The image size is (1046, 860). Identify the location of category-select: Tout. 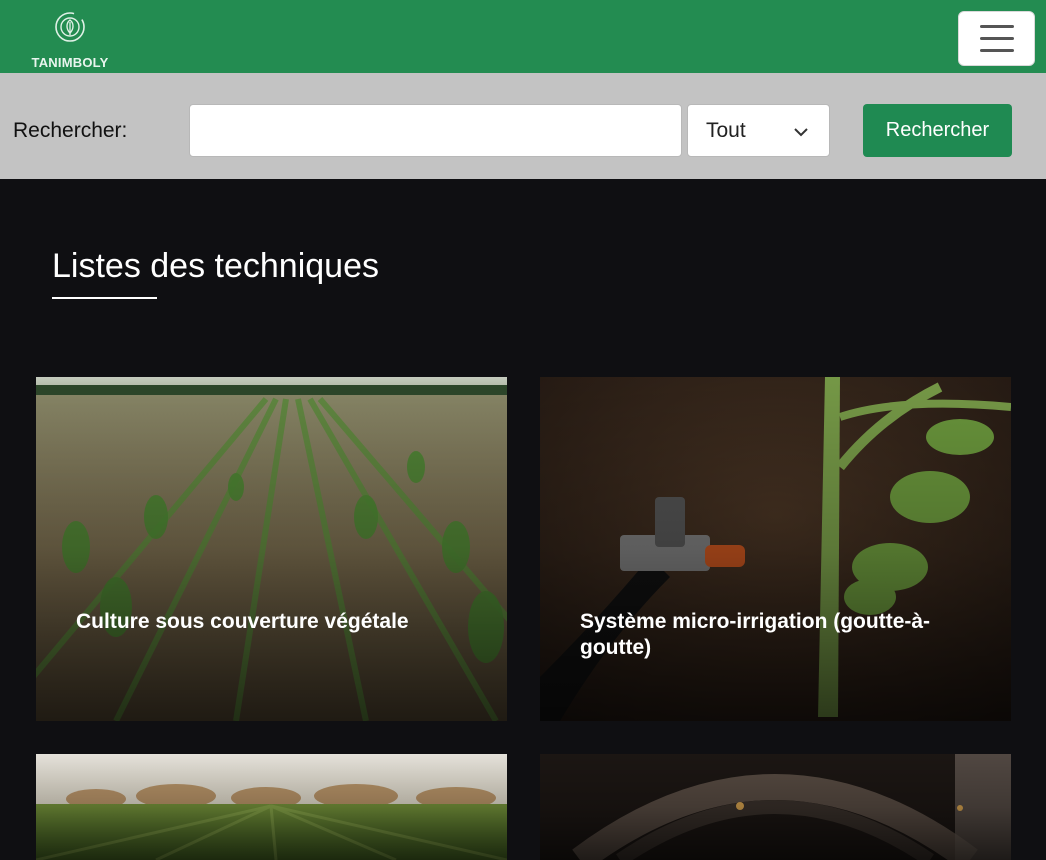
(758, 130).